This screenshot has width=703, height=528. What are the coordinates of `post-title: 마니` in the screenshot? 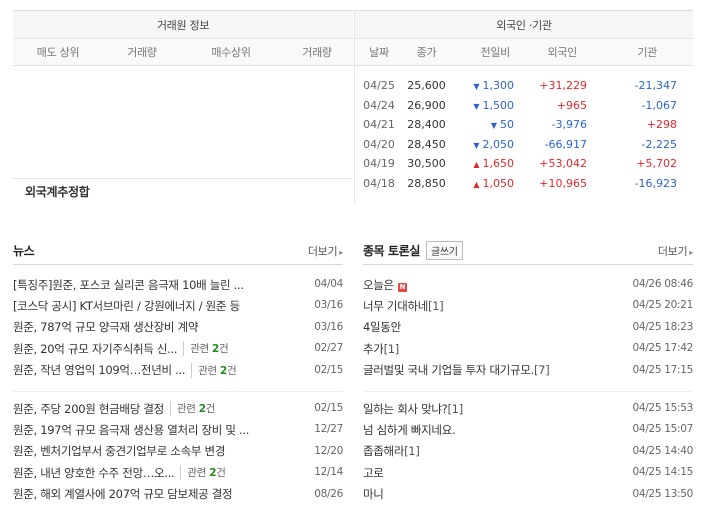 It's located at (373, 494).